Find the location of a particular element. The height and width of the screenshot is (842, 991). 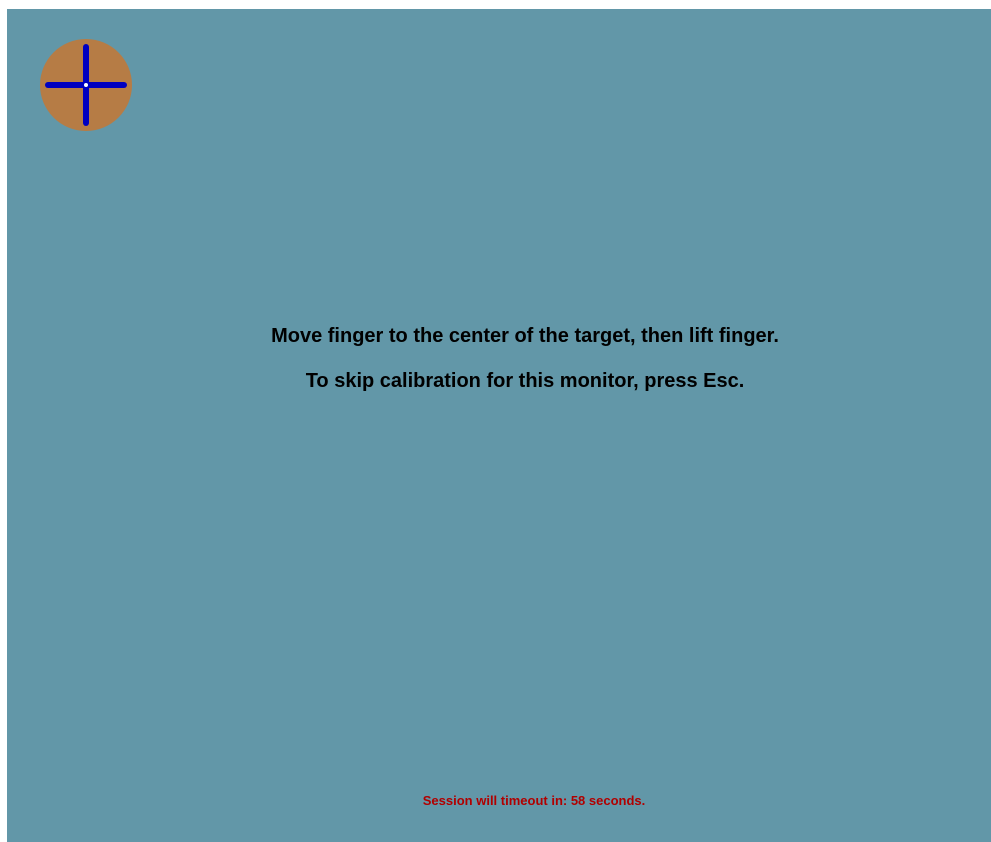

crosshair-center-dot is located at coordinates (86, 85).